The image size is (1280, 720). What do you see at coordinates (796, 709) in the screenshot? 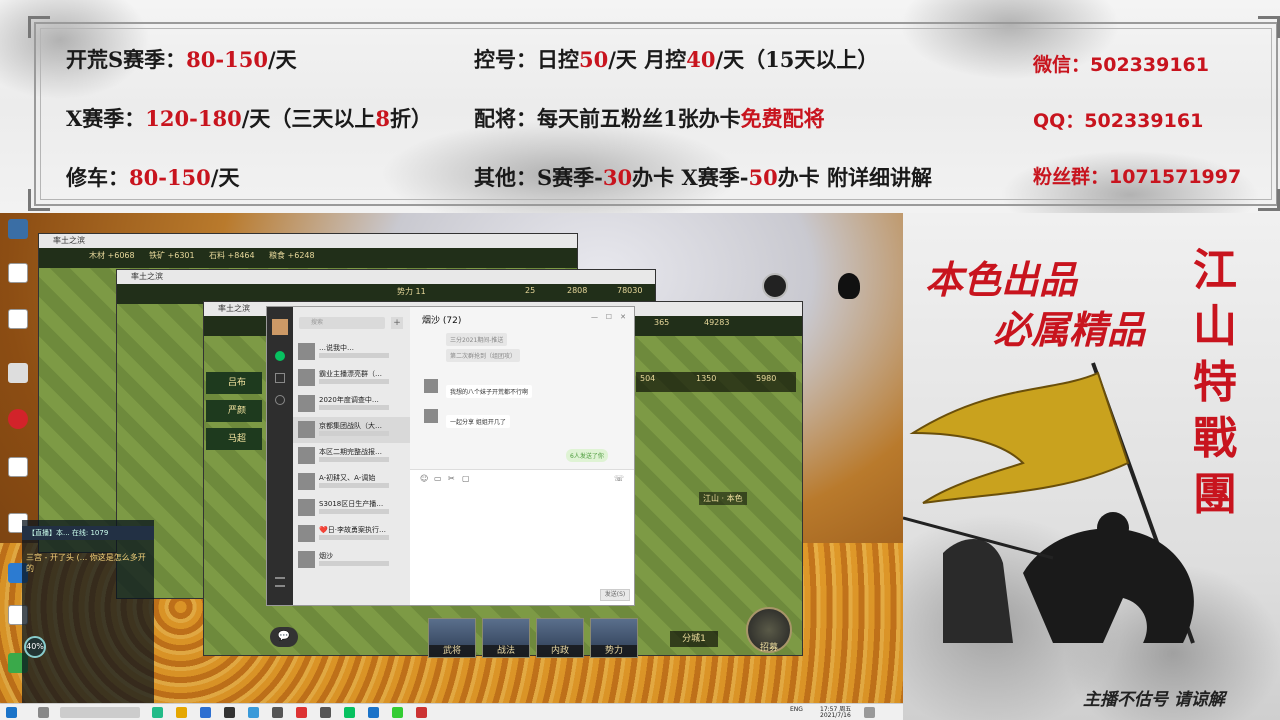
I see `language-indicator: ENG` at bounding box center [796, 709].